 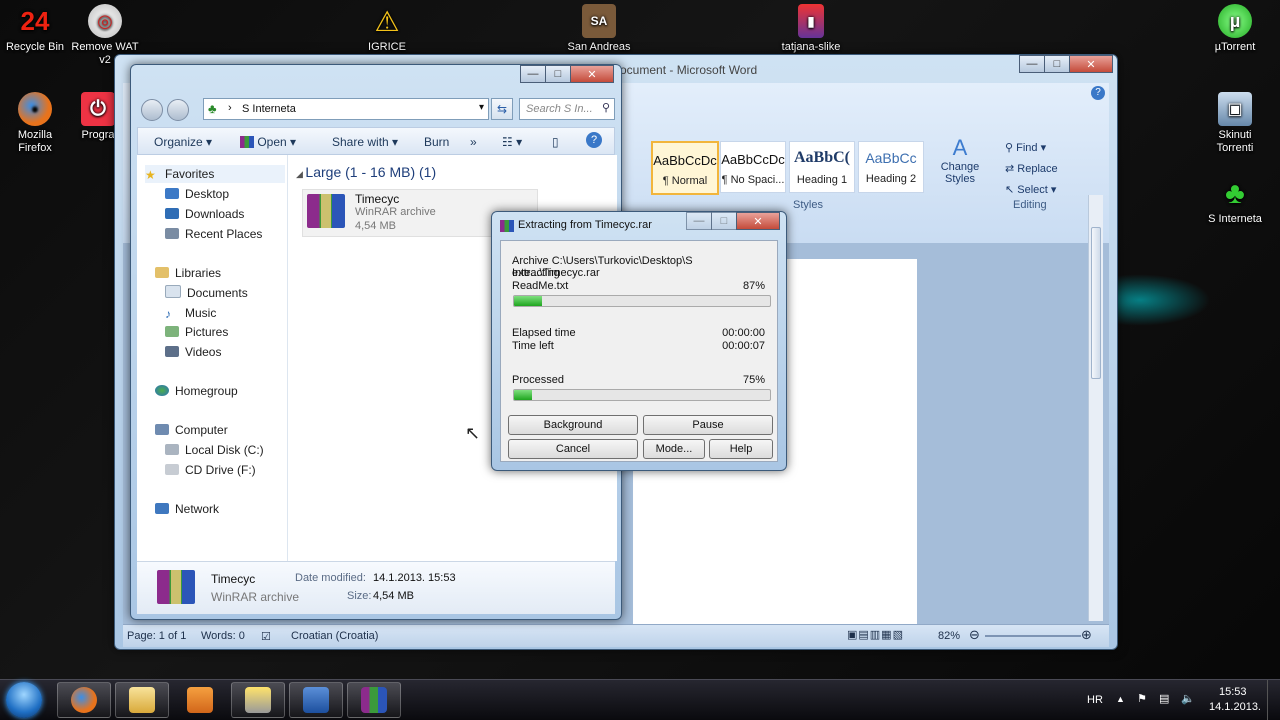 What do you see at coordinates (1025, 147) in the screenshot?
I see `find-button: ⚲ Find ▾` at bounding box center [1025, 147].